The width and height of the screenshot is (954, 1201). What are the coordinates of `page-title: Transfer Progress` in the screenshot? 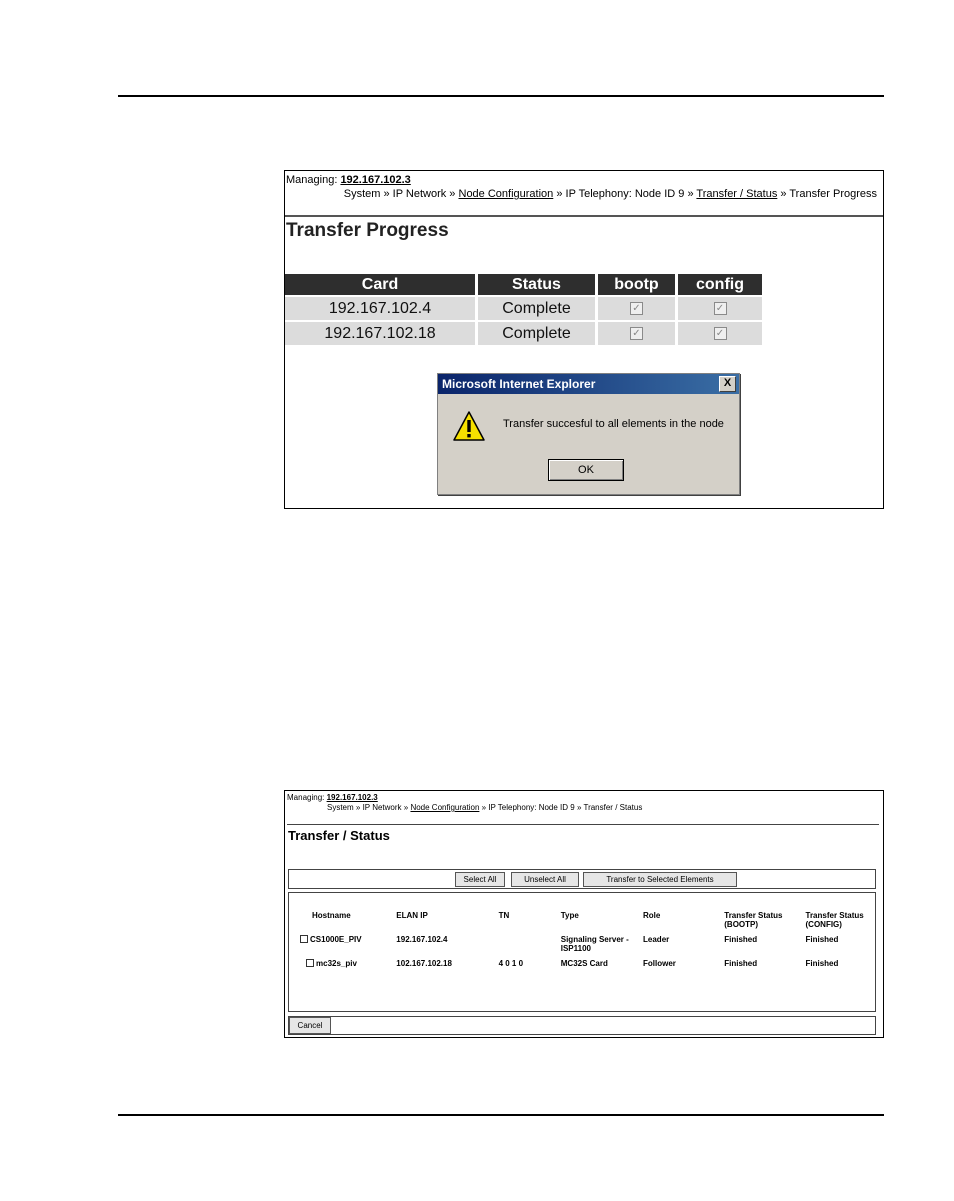 It's located at (367, 230).